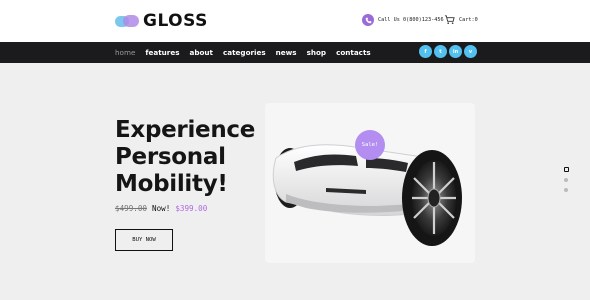 This screenshot has height=300, width=590. I want to click on buy-now-button: BUY NOW, so click(144, 240).